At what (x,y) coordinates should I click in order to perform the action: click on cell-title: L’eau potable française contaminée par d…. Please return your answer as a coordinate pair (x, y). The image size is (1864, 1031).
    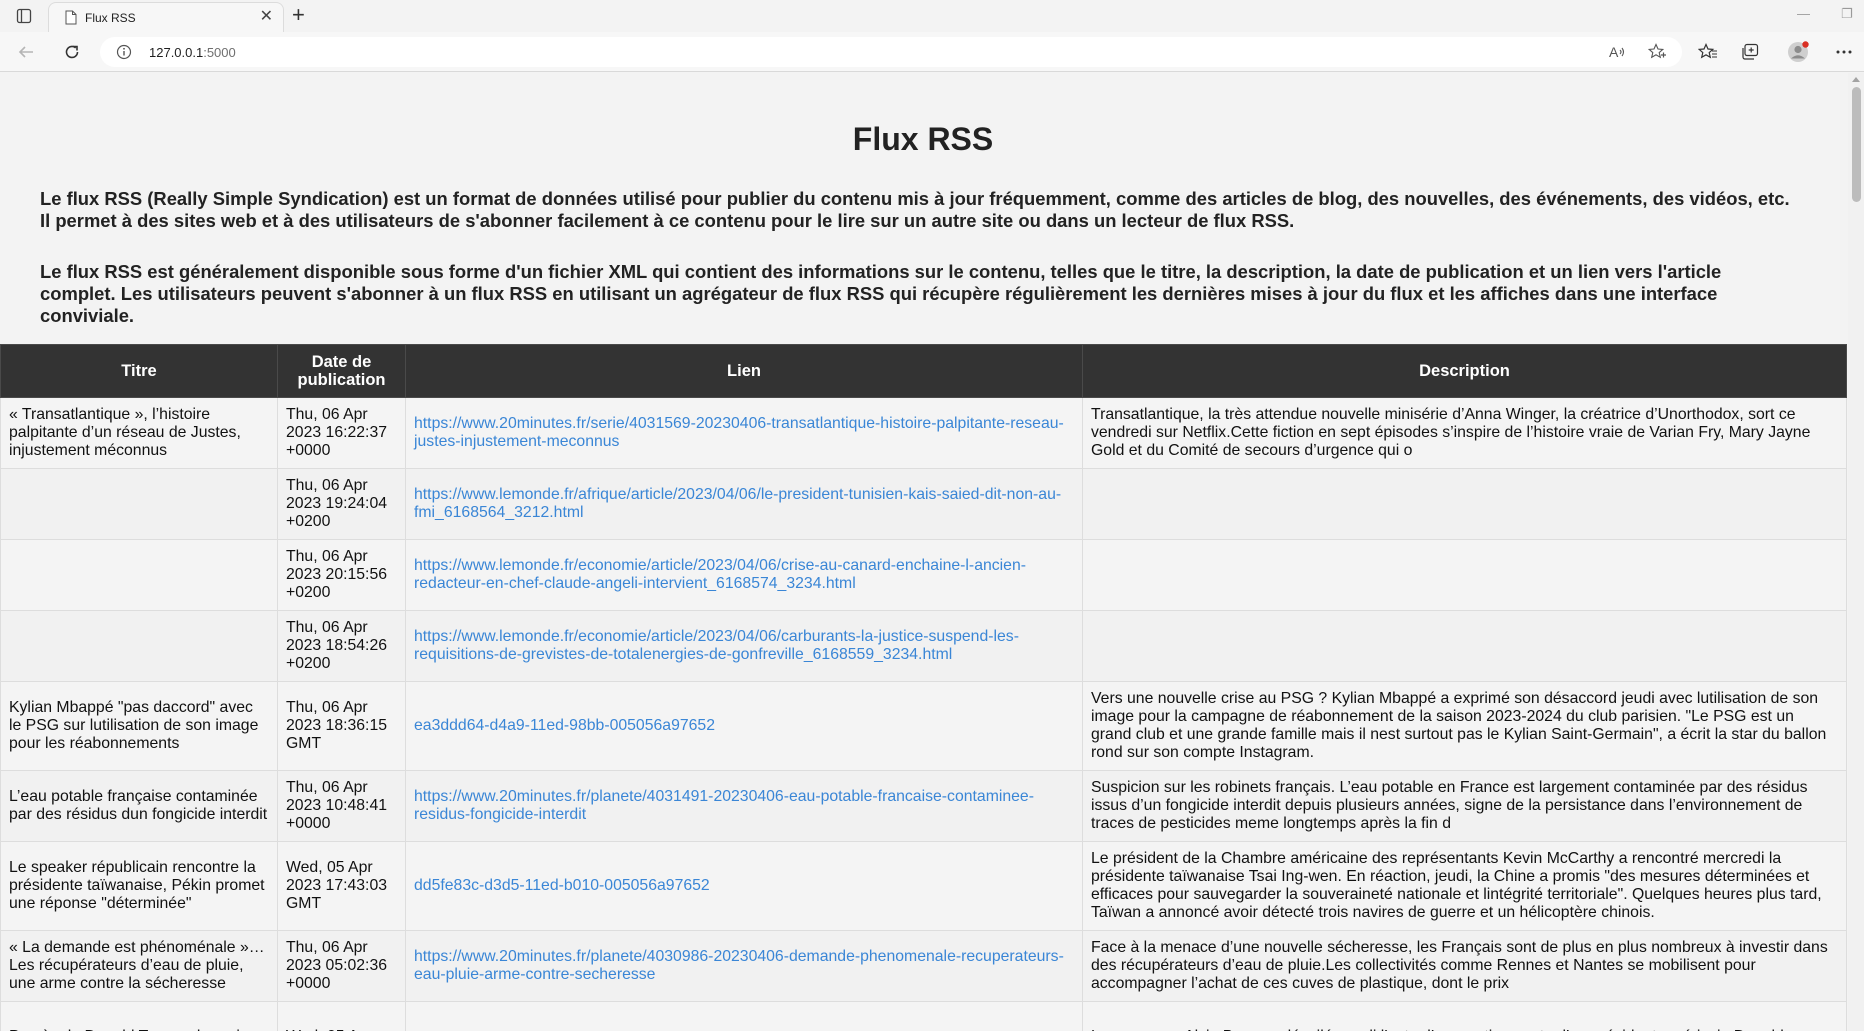
    Looking at the image, I should click on (139, 806).